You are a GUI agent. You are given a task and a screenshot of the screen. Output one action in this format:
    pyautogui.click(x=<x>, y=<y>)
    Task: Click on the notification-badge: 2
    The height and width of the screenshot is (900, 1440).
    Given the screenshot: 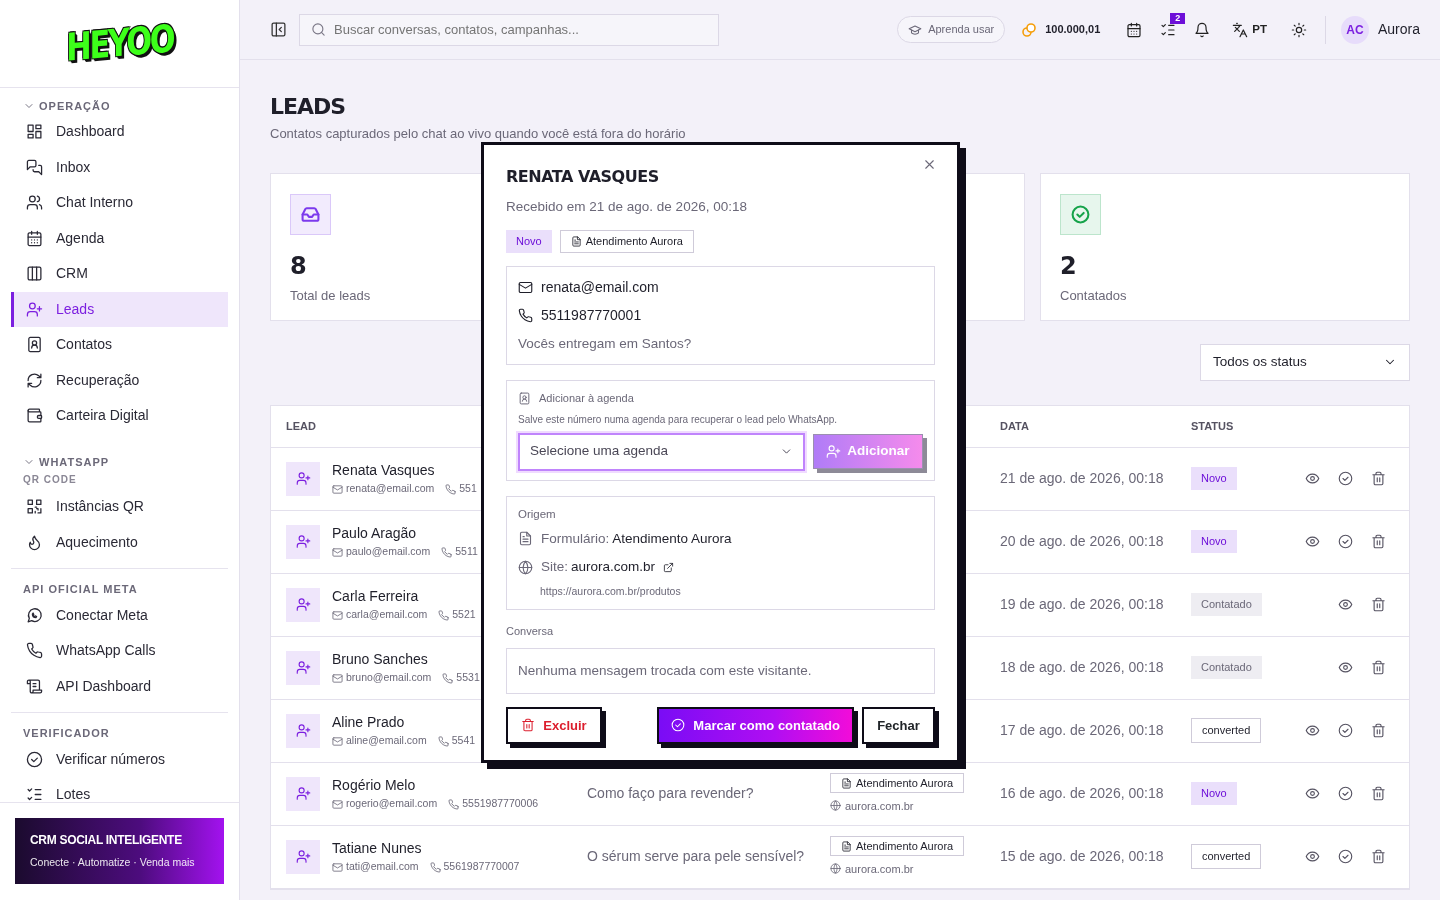 What is the action you would take?
    pyautogui.click(x=1178, y=18)
    